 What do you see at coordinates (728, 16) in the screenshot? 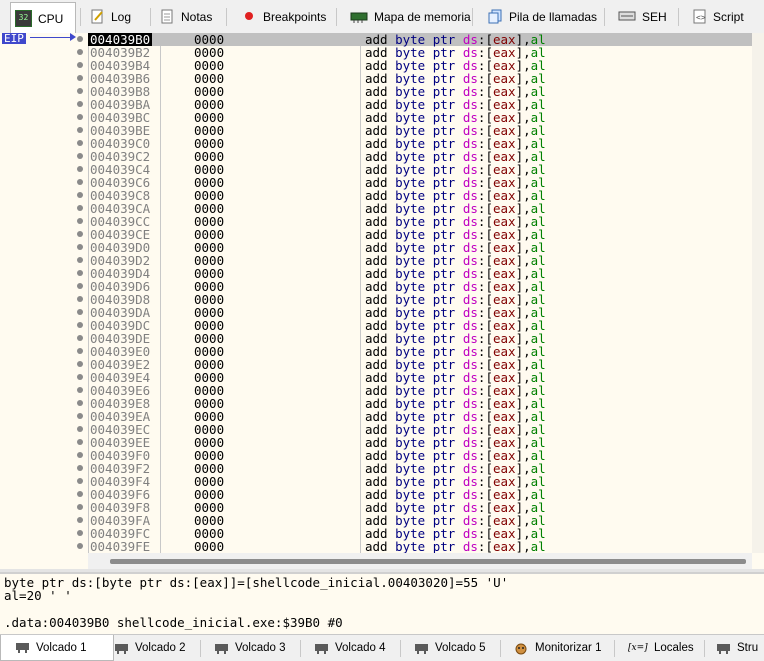
I see `tab-label: Script` at bounding box center [728, 16].